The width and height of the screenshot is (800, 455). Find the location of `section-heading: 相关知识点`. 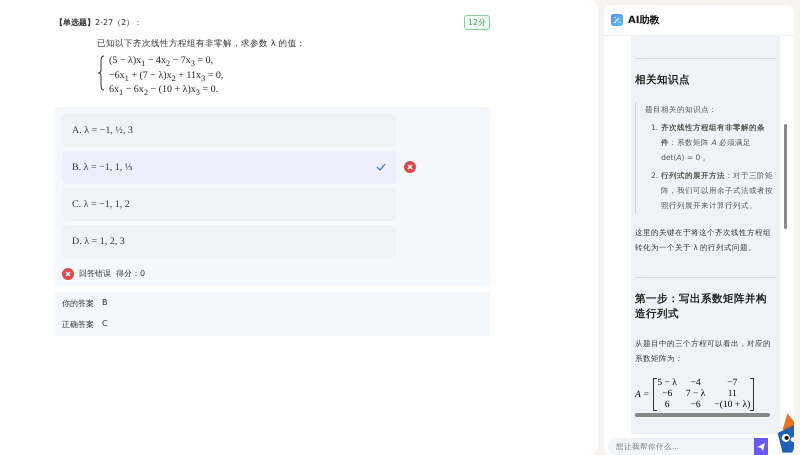

section-heading: 相关知识点 is located at coordinates (663, 80).